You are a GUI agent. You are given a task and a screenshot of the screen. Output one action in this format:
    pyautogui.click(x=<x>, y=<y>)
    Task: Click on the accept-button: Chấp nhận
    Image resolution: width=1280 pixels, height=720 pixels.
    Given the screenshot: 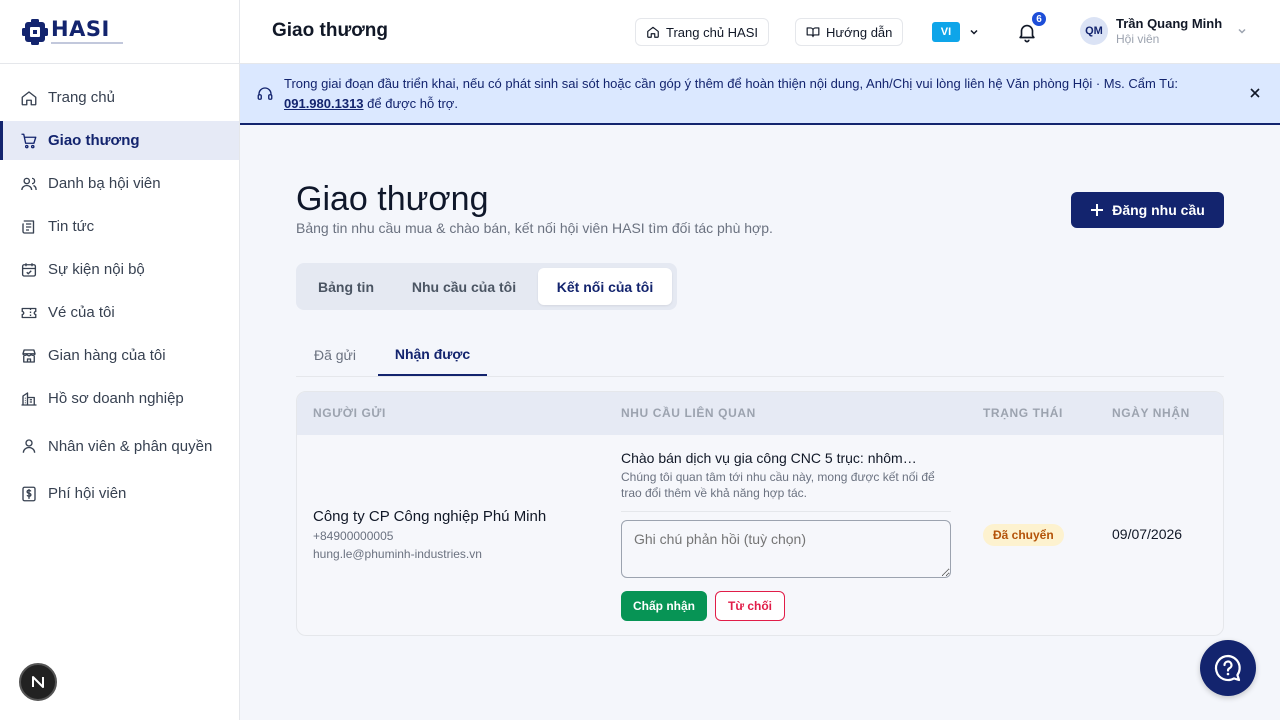 What is the action you would take?
    pyautogui.click(x=664, y=606)
    